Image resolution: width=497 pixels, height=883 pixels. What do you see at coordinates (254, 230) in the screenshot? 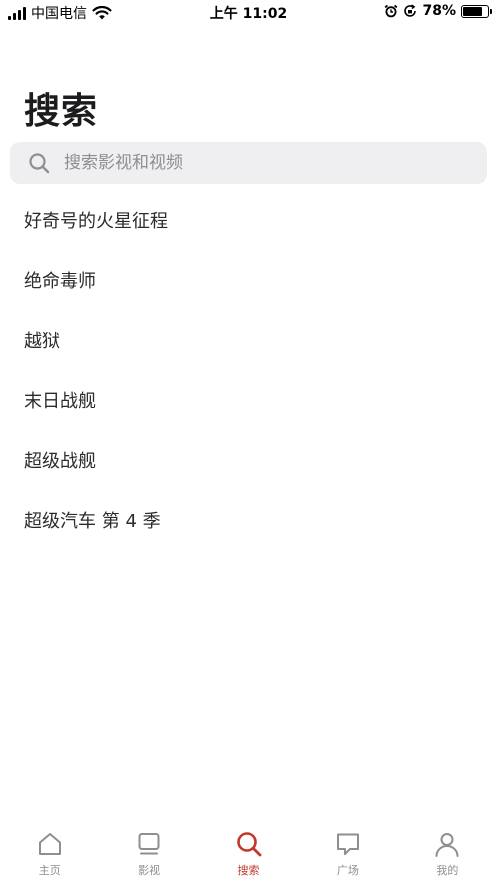
I see `suggestion-item: 好奇号的火星征程` at bounding box center [254, 230].